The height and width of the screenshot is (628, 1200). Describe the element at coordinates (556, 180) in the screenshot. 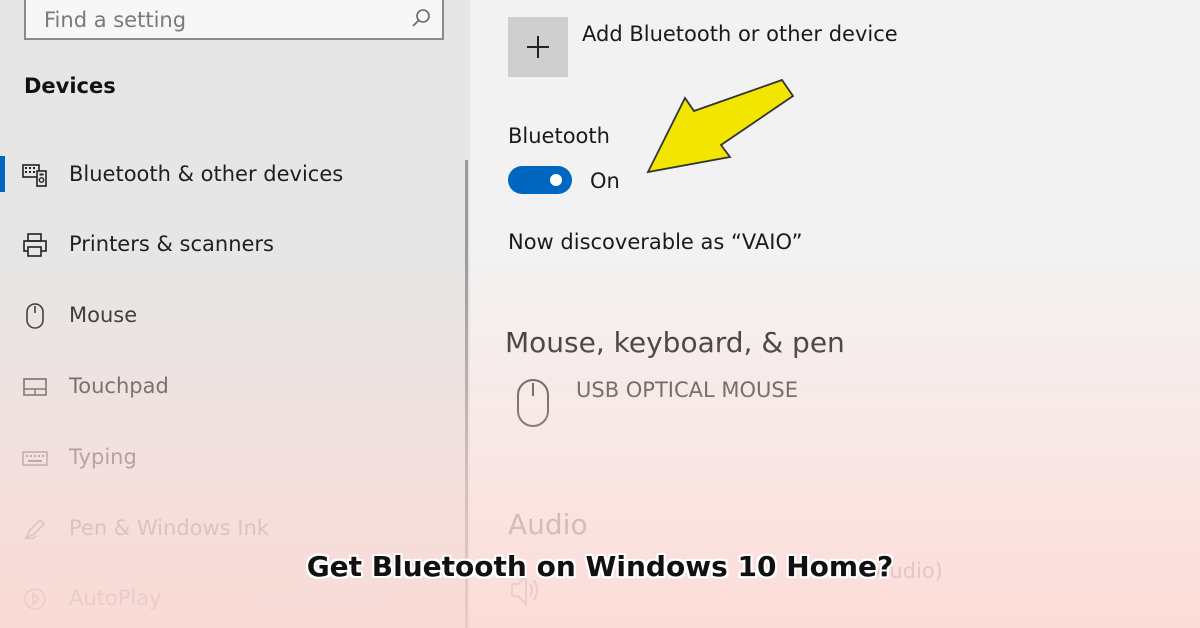

I see `toggle-knob` at that location.